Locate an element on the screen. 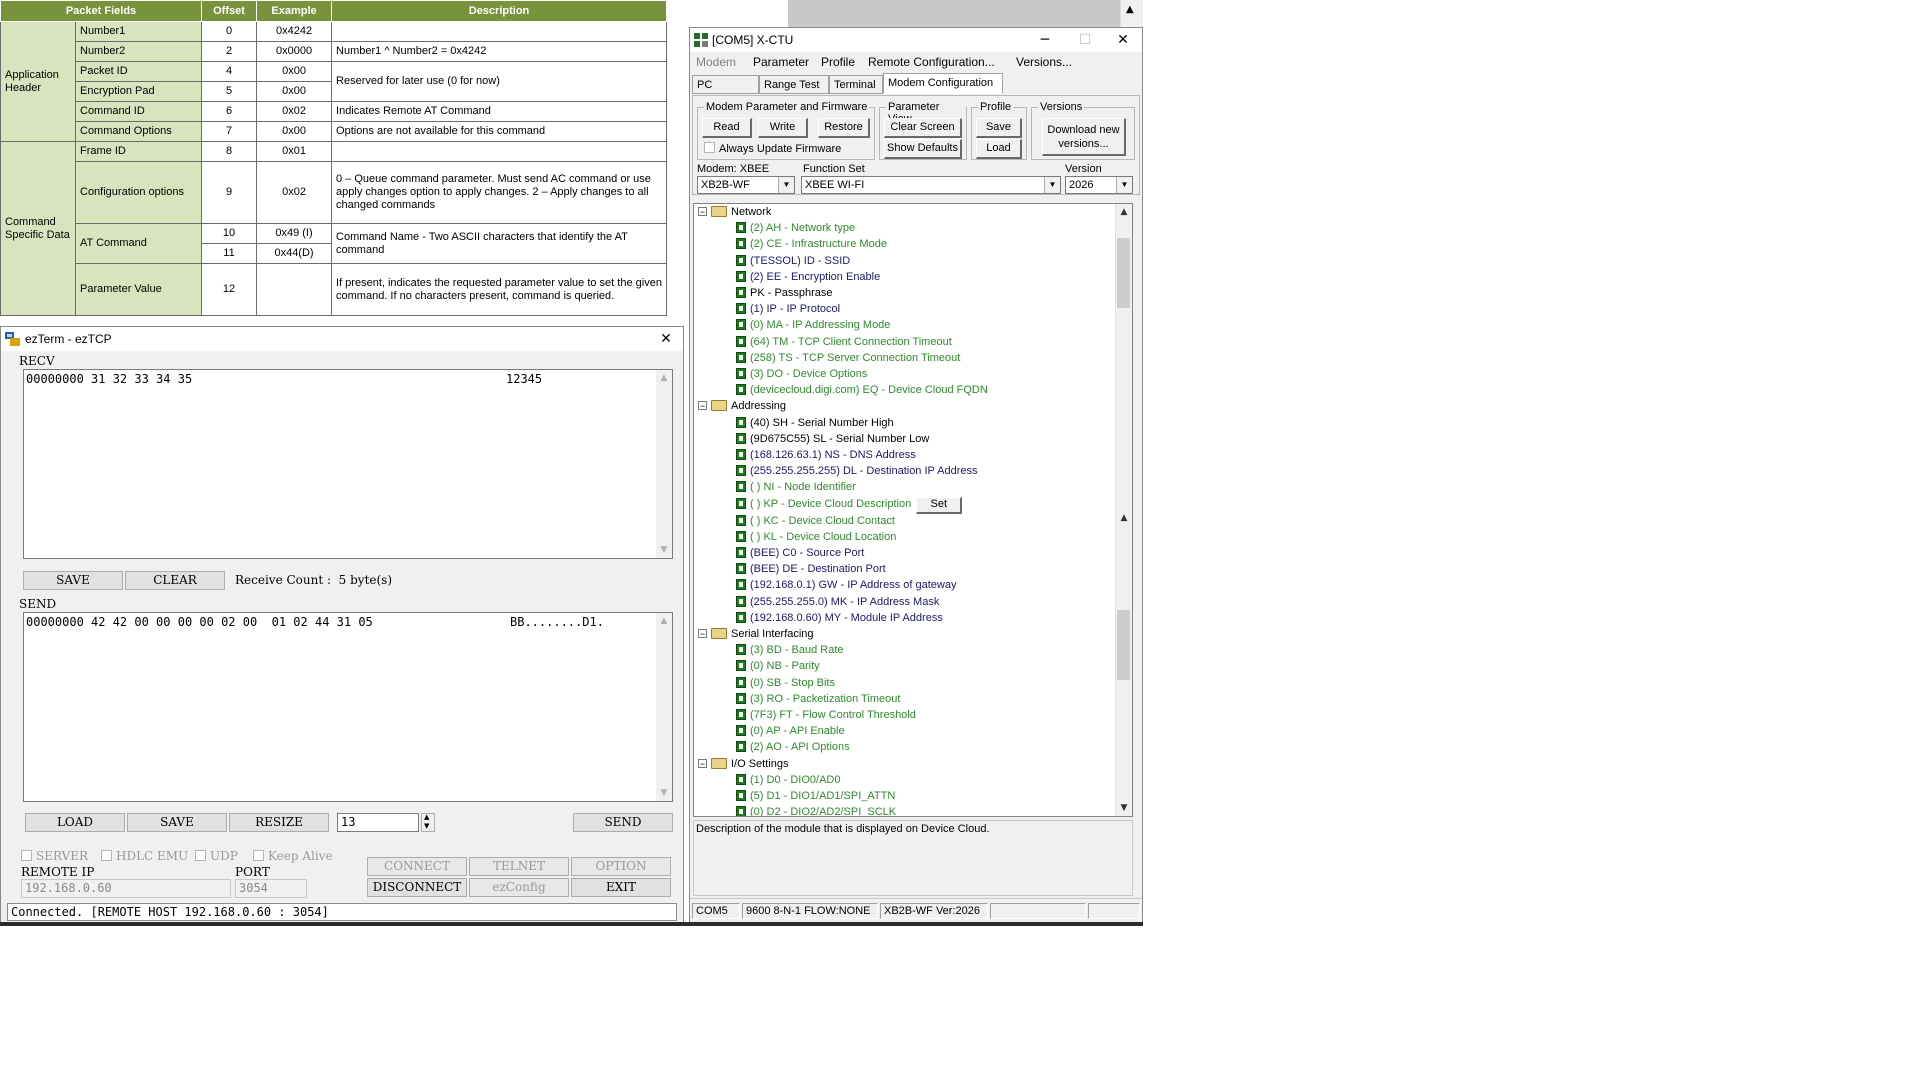  tree-folder: − Addressing is located at coordinates (742, 406).